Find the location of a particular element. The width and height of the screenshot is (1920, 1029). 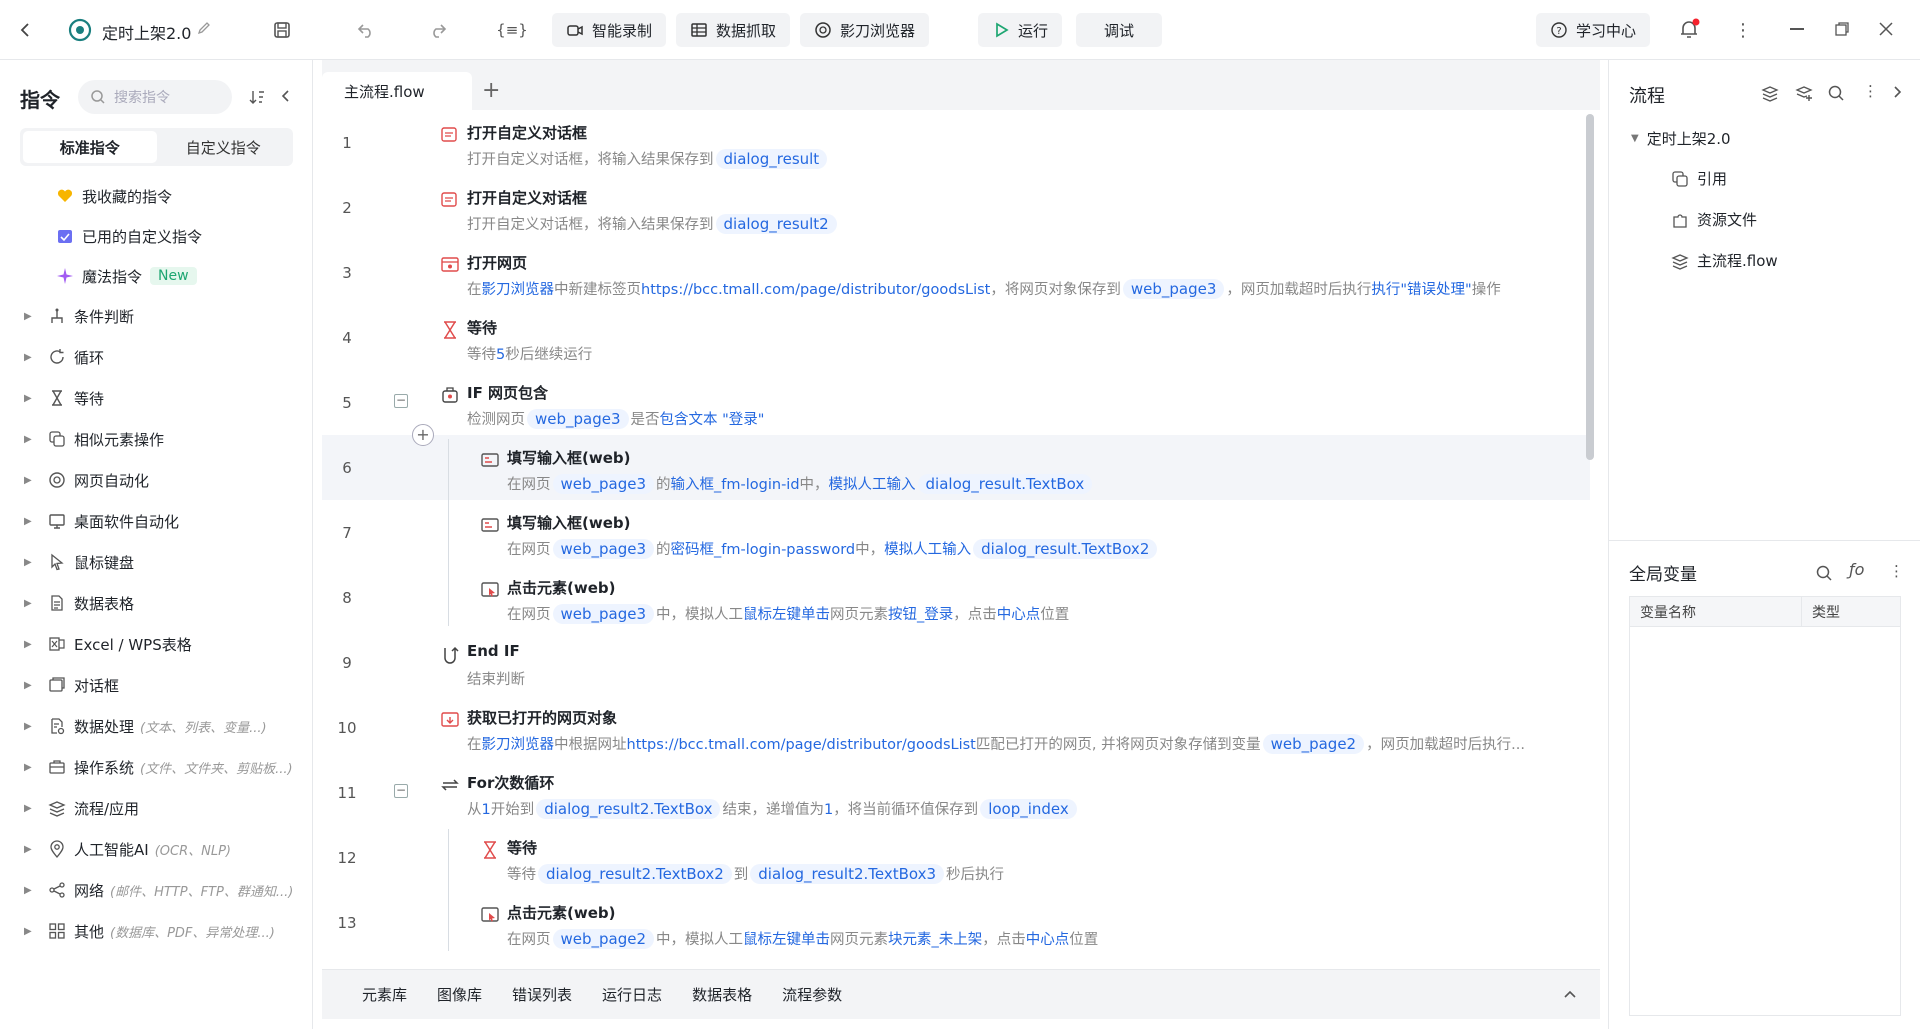

flow-more-icon: ⋮ is located at coordinates (1870, 91).